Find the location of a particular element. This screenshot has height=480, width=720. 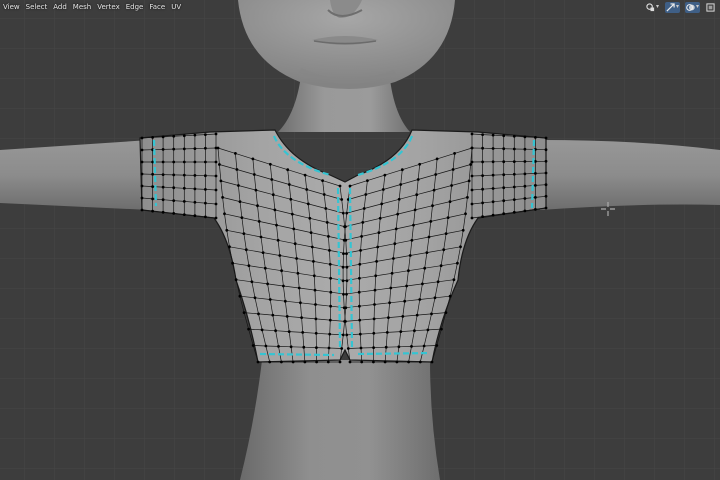

header-menu: View Select Add Mesh Vertex Edge Face UV is located at coordinates (92, 7).